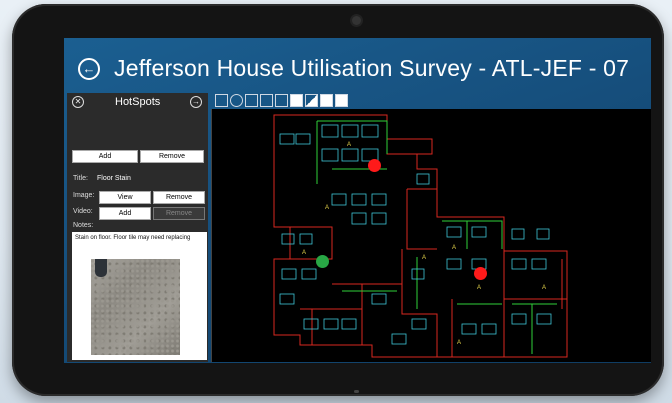 This screenshot has width=672, height=403. What do you see at coordinates (179, 213) in the screenshot?
I see `video-remove-button: Remove` at bounding box center [179, 213].